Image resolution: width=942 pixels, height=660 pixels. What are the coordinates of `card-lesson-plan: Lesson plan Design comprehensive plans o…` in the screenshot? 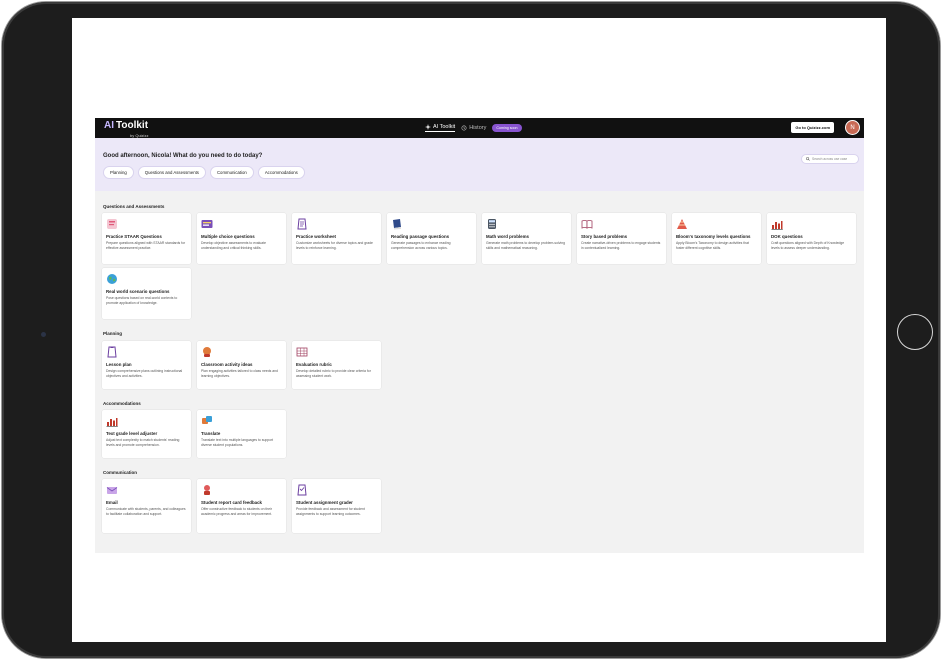 It's located at (146, 365).